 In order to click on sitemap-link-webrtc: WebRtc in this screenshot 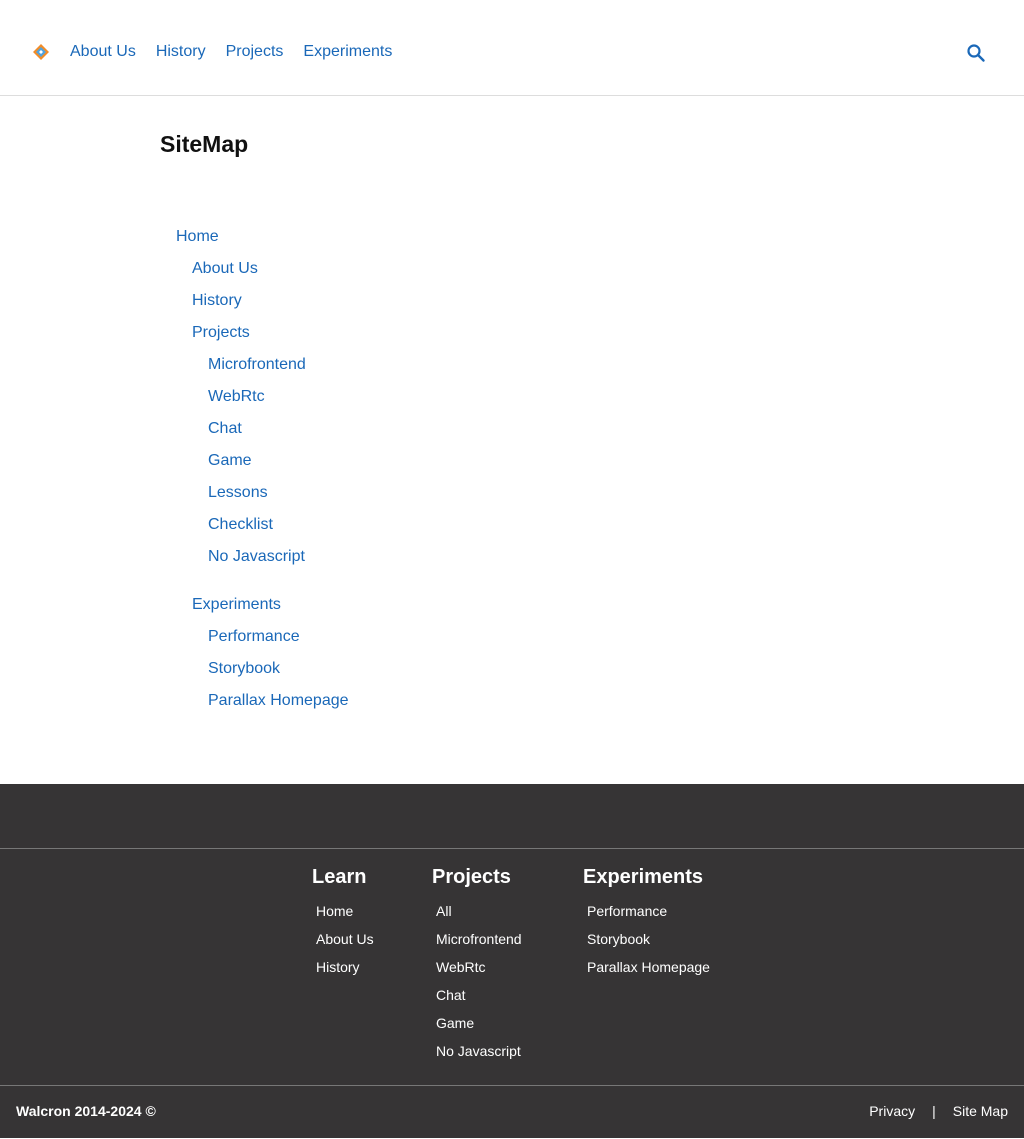, I will do `click(236, 397)`.